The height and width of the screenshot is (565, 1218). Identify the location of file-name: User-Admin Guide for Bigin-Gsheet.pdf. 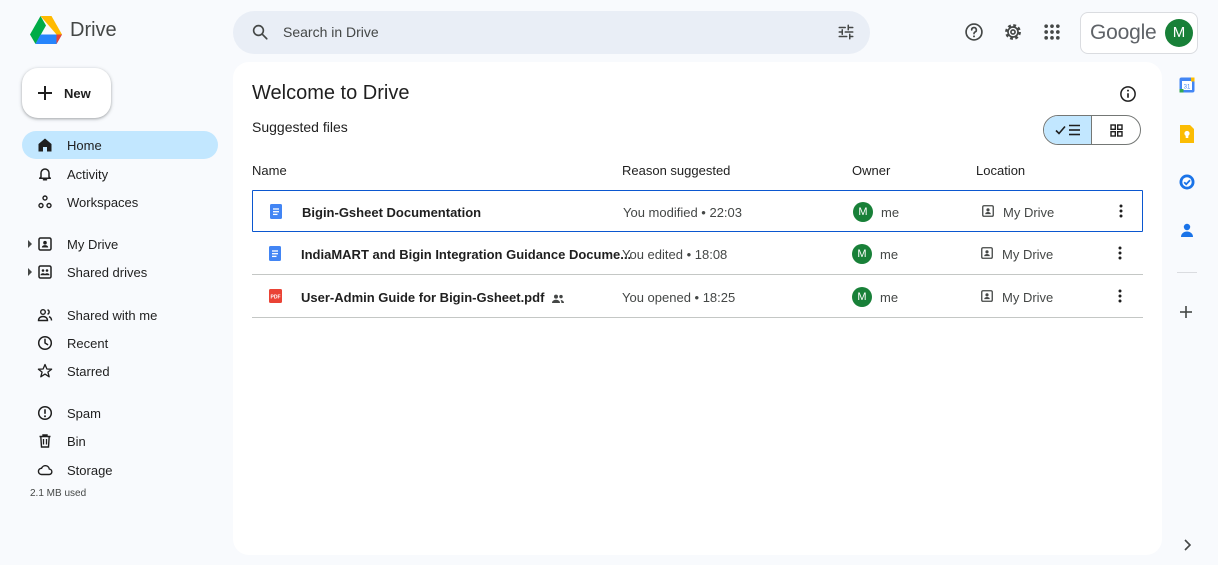
(423, 297).